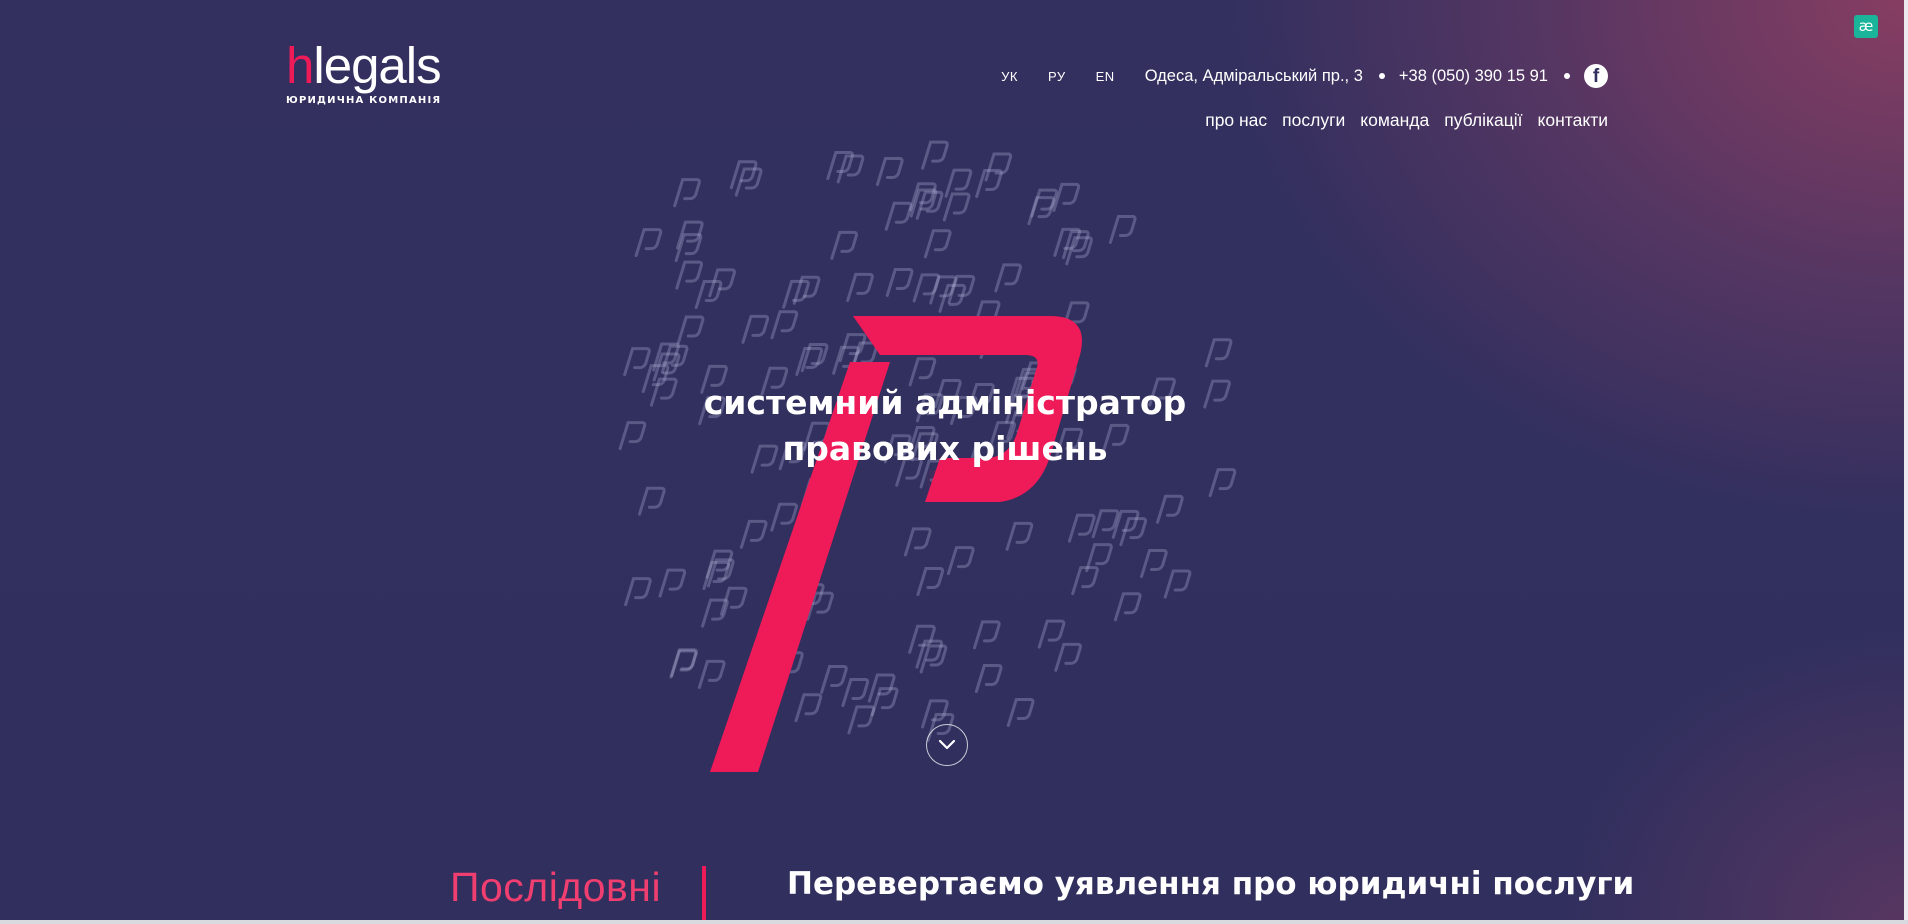 This screenshot has width=1908, height=924. Describe the element at coordinates (945, 402) in the screenshot. I see `hero-line-1: системний адміністратор` at that location.